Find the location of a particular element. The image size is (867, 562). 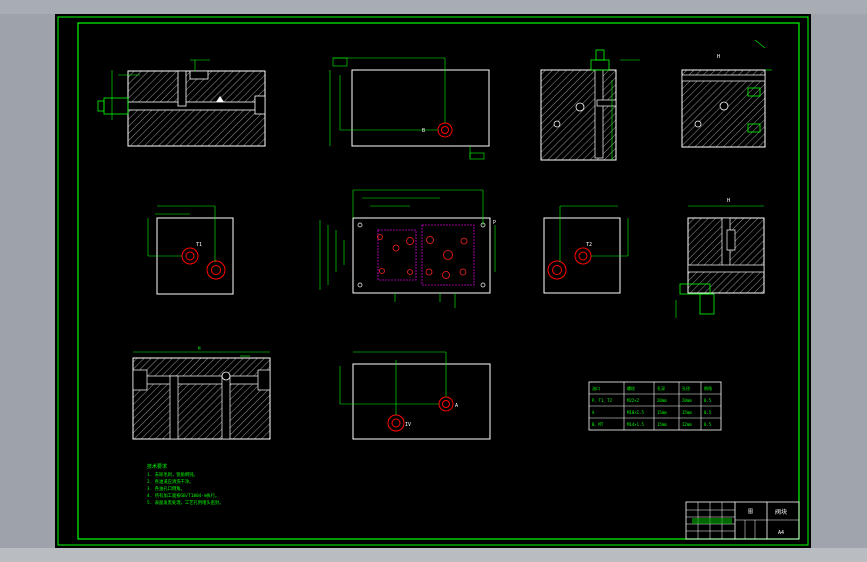

title-block-name: 阀块 is located at coordinates (781, 512).